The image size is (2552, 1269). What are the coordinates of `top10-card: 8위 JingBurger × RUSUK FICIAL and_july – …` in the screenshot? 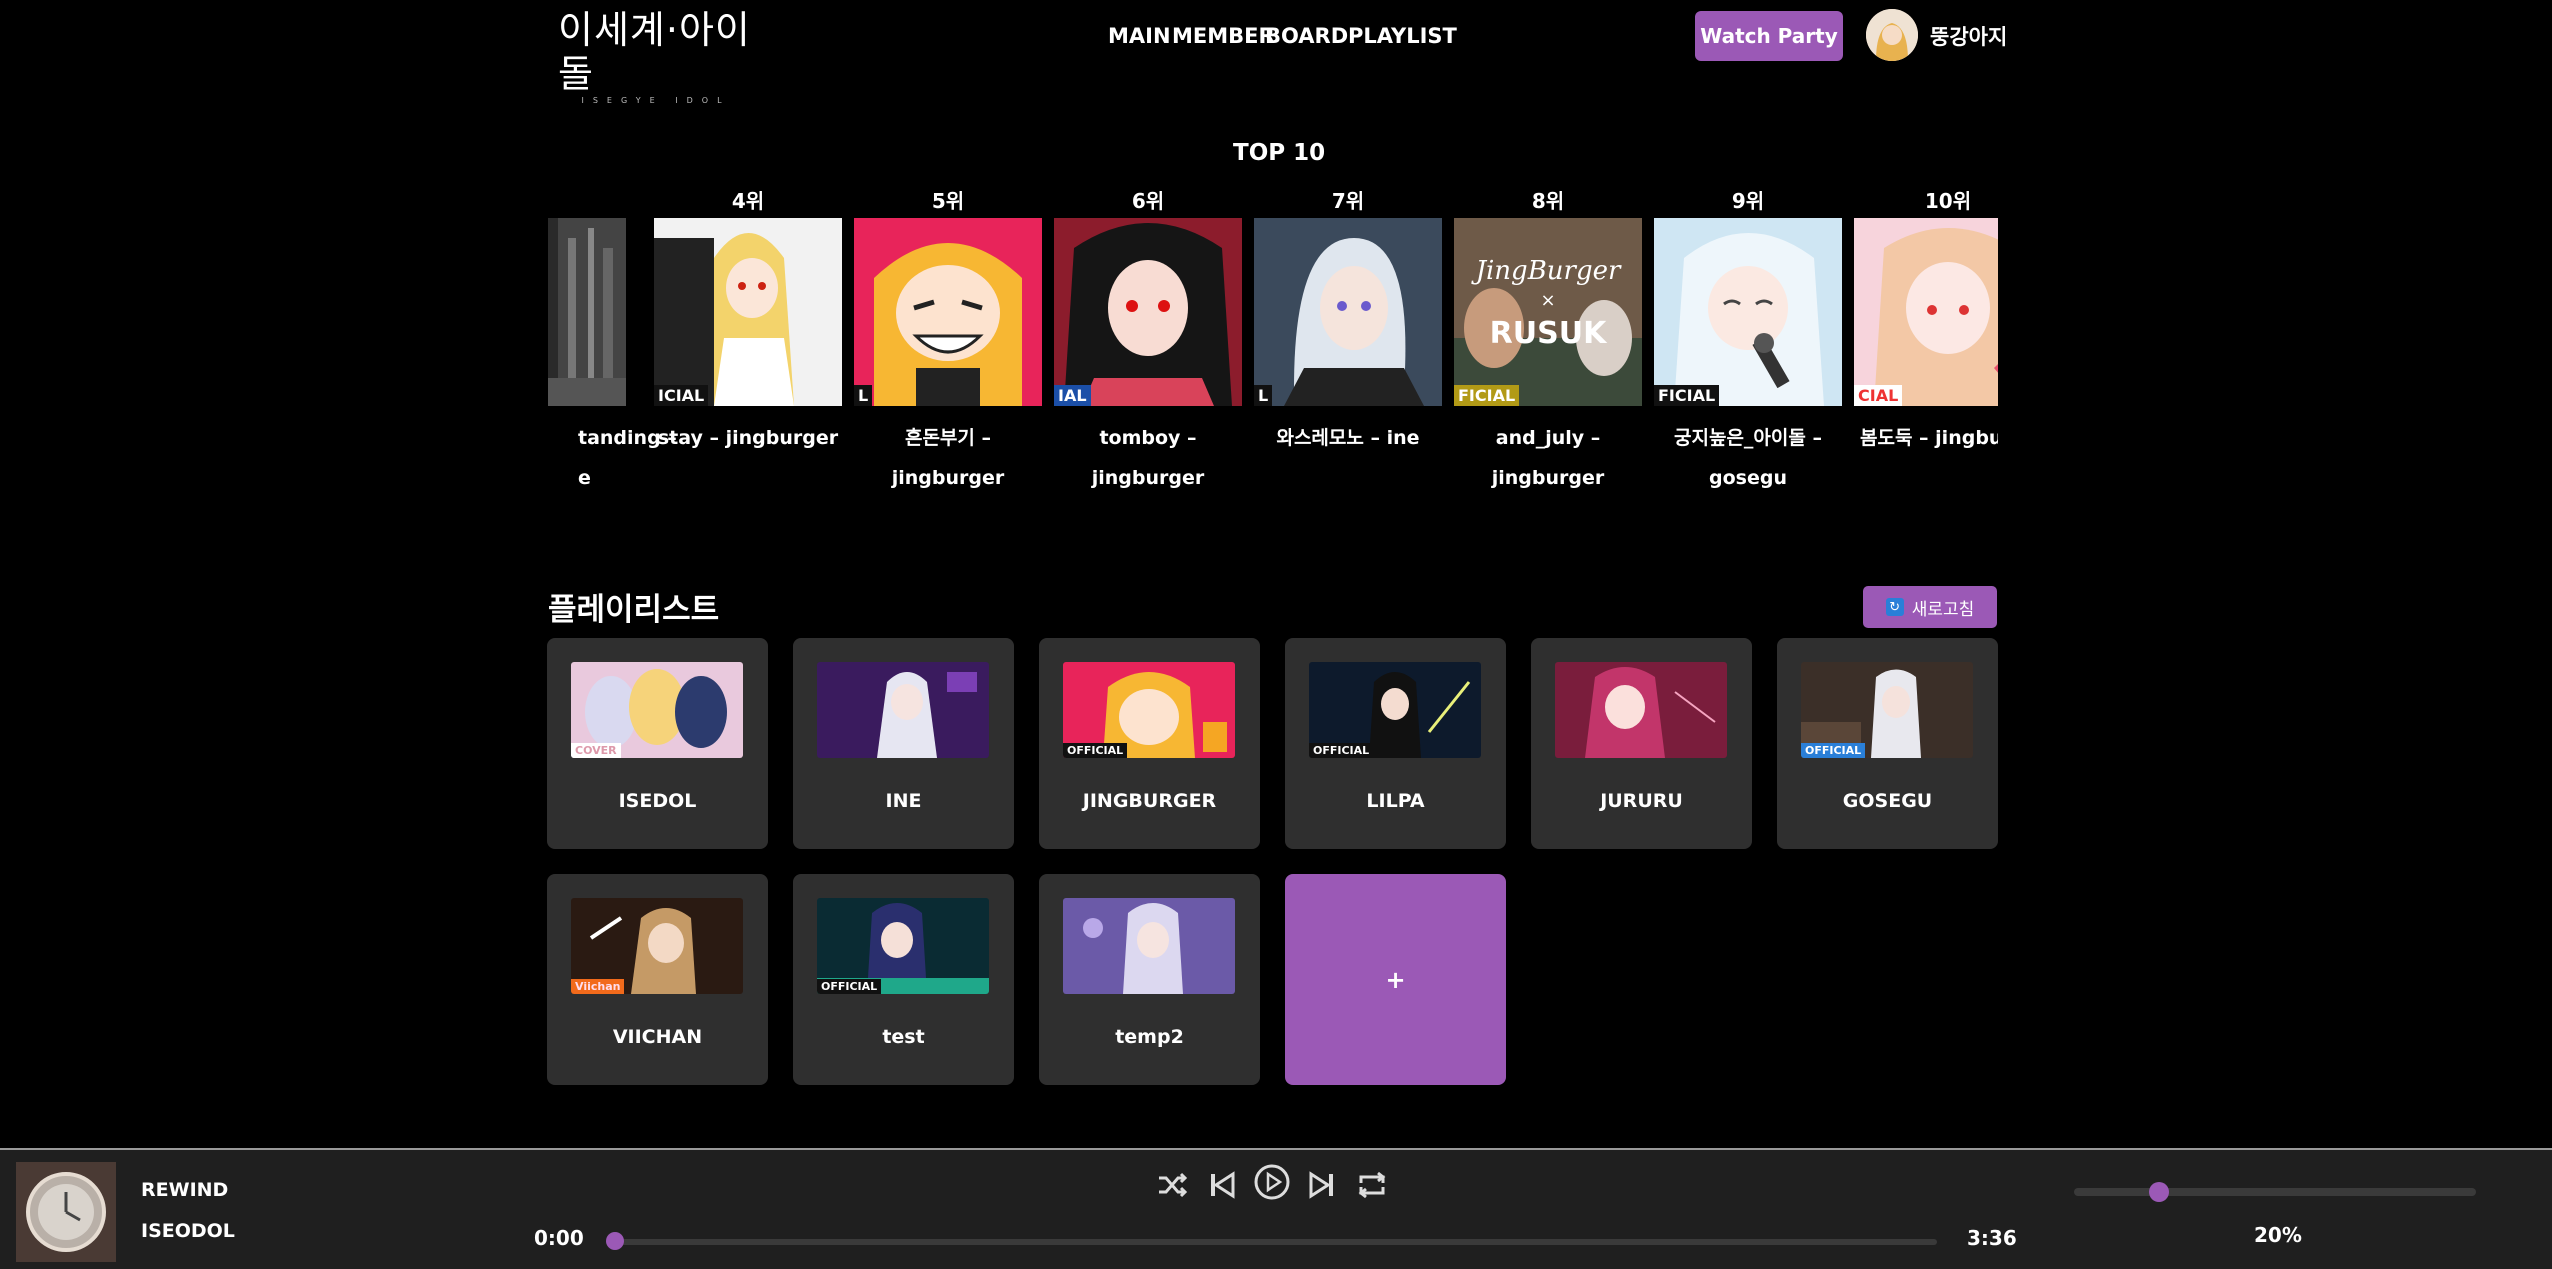 It's located at (1548, 337).